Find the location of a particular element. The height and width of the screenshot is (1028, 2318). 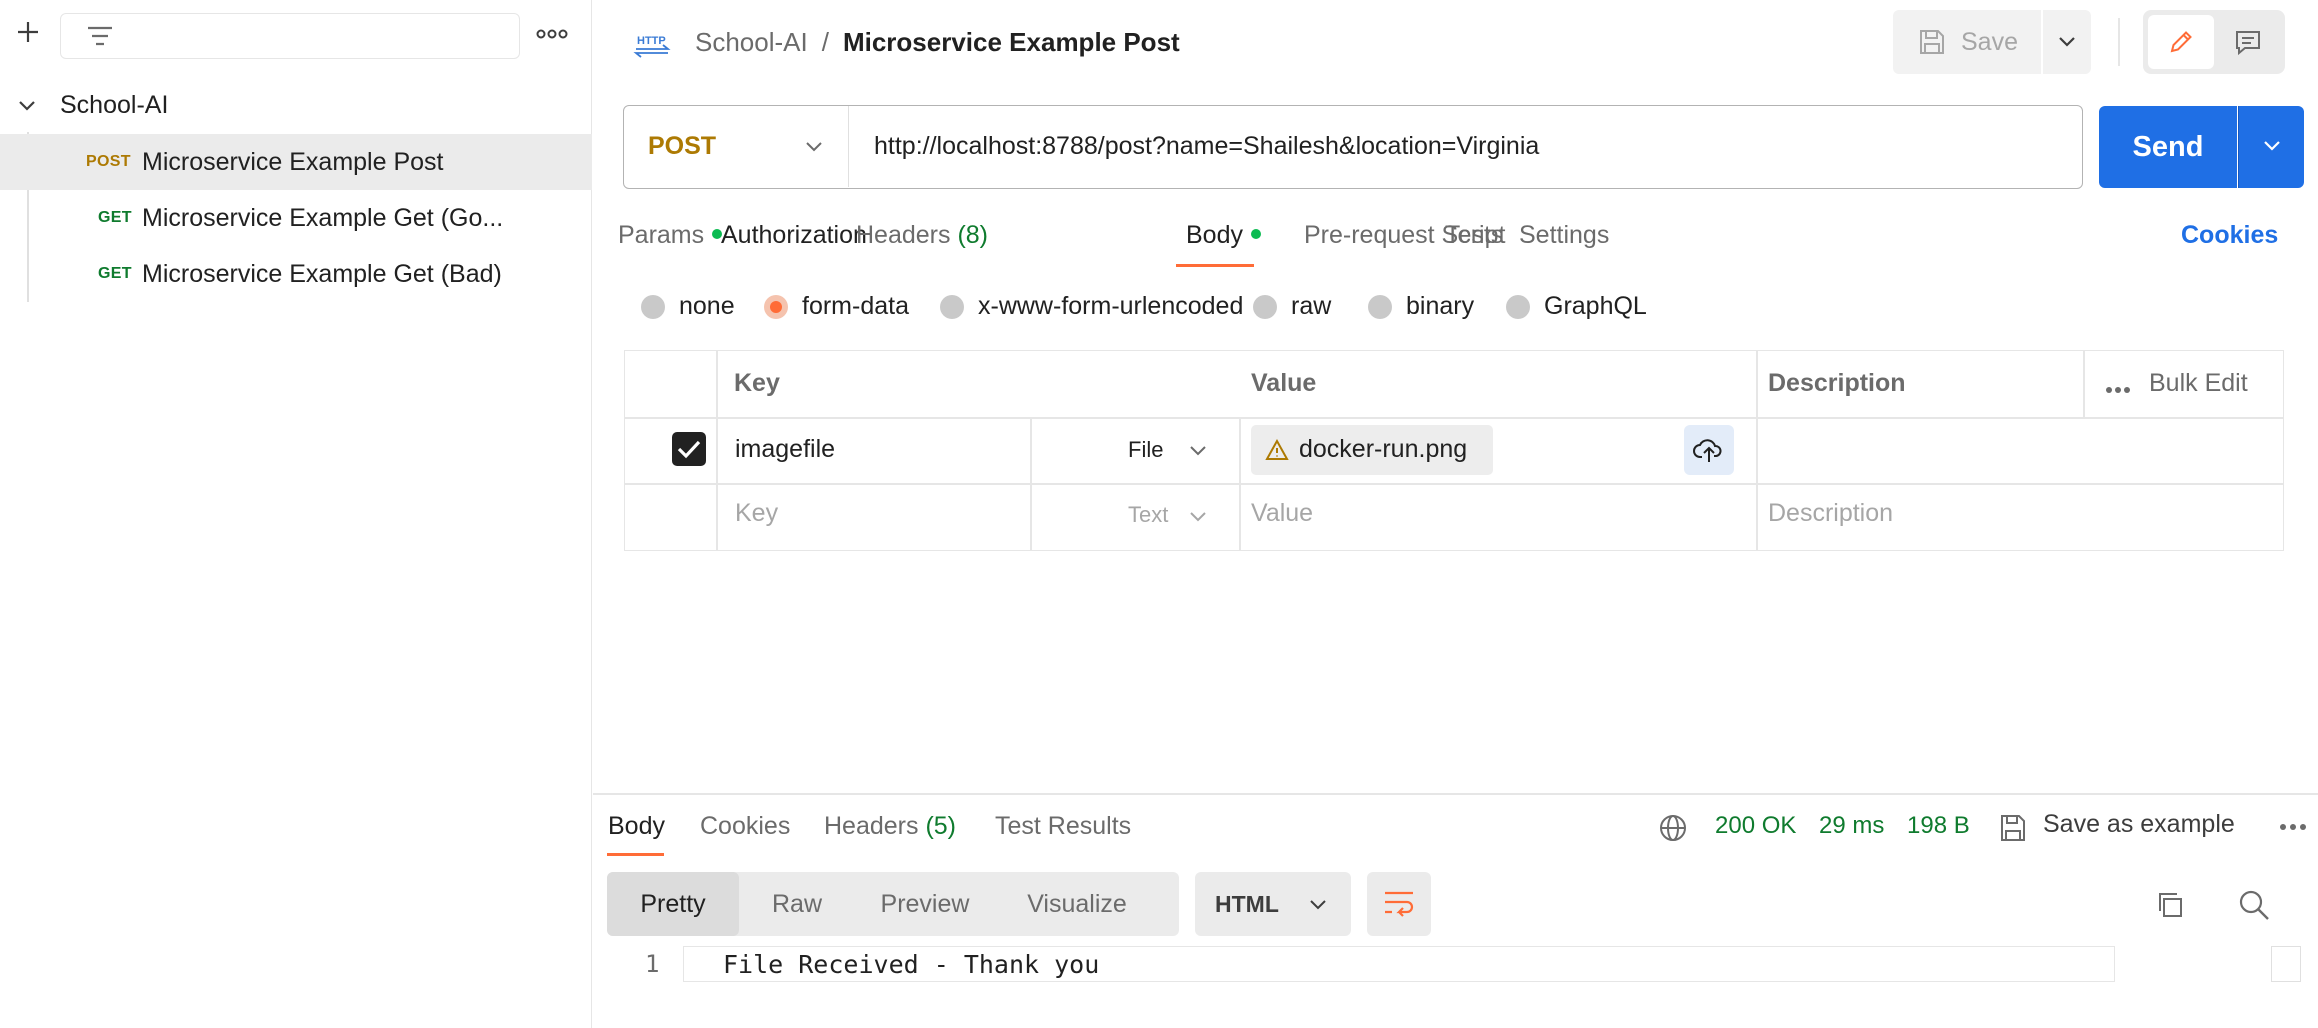

file-chip: docker-run.png is located at coordinates (1372, 450).